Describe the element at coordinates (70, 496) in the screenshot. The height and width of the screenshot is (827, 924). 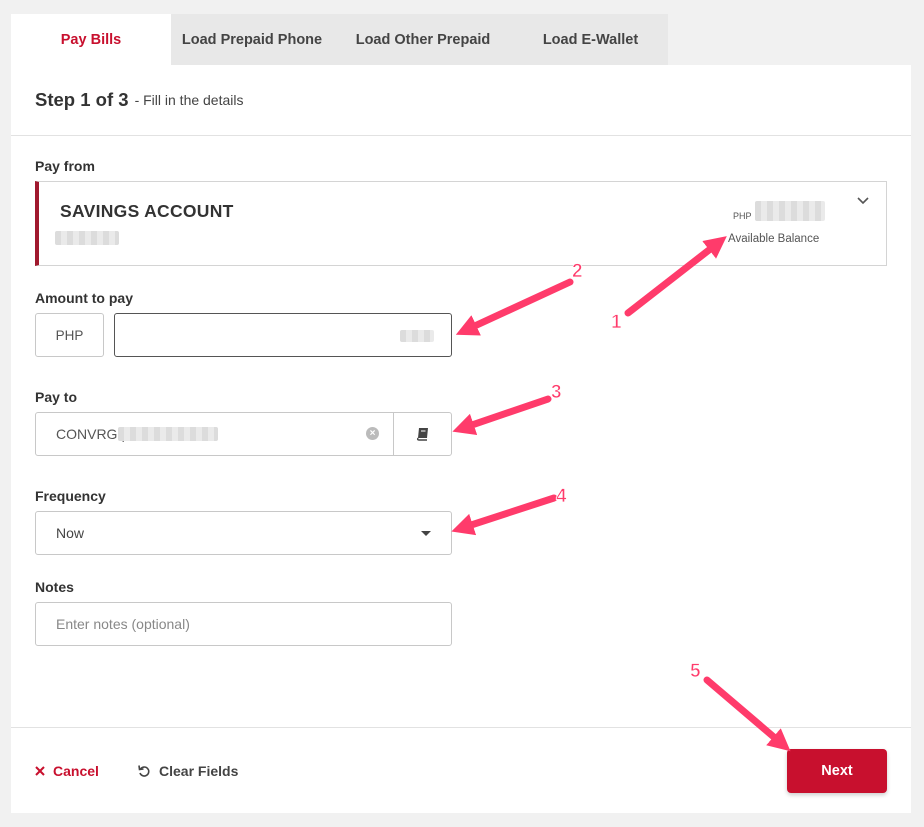
I see `frequency-label: Frequency` at that location.